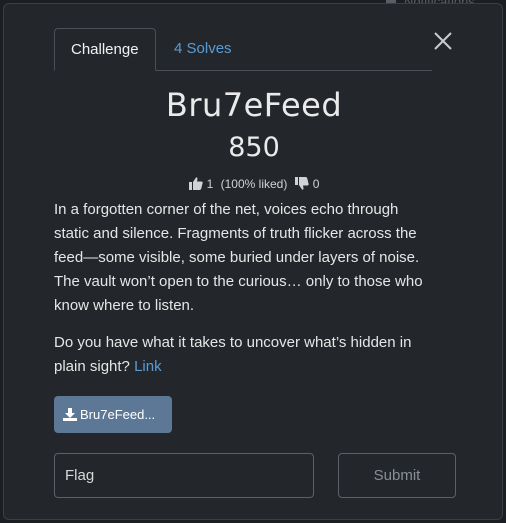 This screenshot has height=523, width=506. I want to click on tab-solves: 4 Solves, so click(203, 49).